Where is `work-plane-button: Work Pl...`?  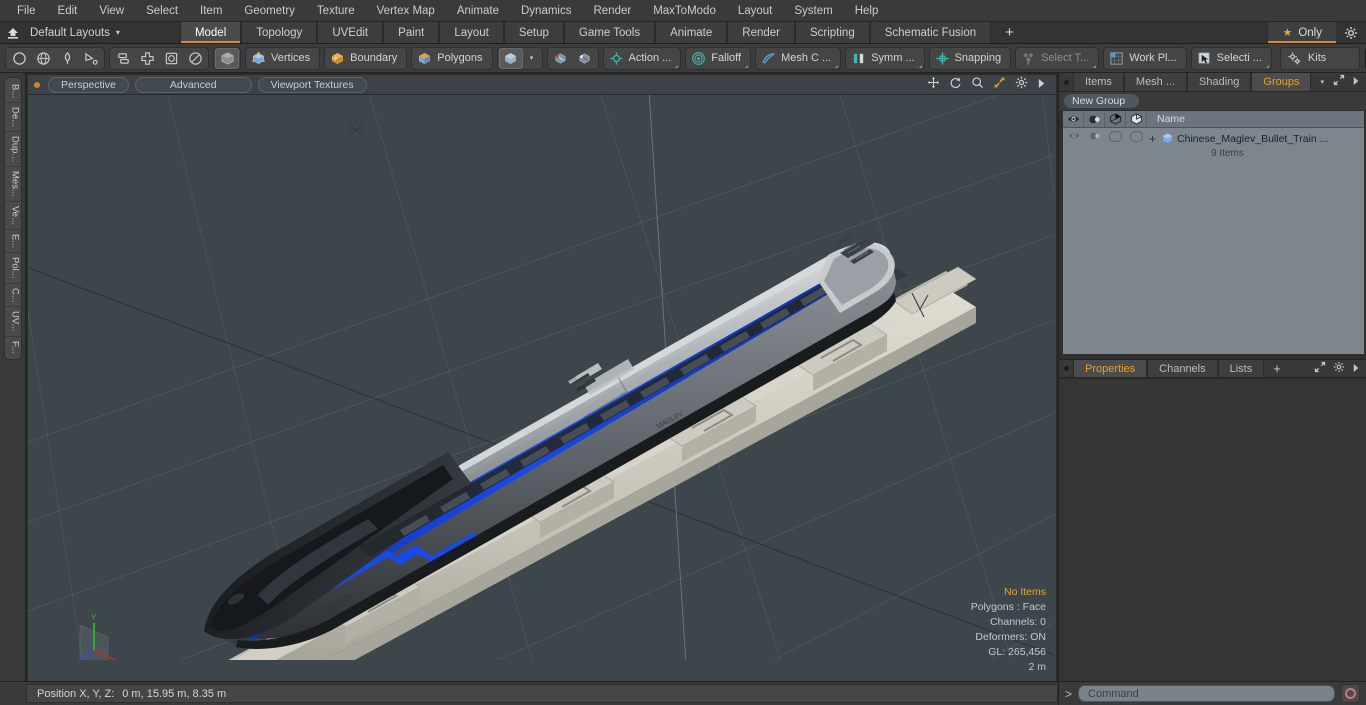 work-plane-button: Work Pl... is located at coordinates (1145, 58).